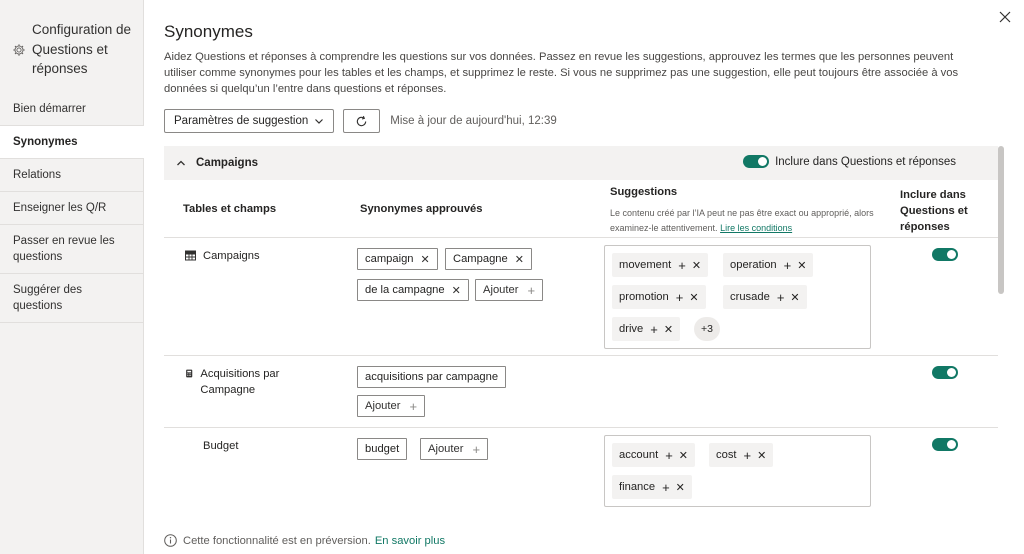  I want to click on approved-synonym-chip: budget, so click(382, 449).